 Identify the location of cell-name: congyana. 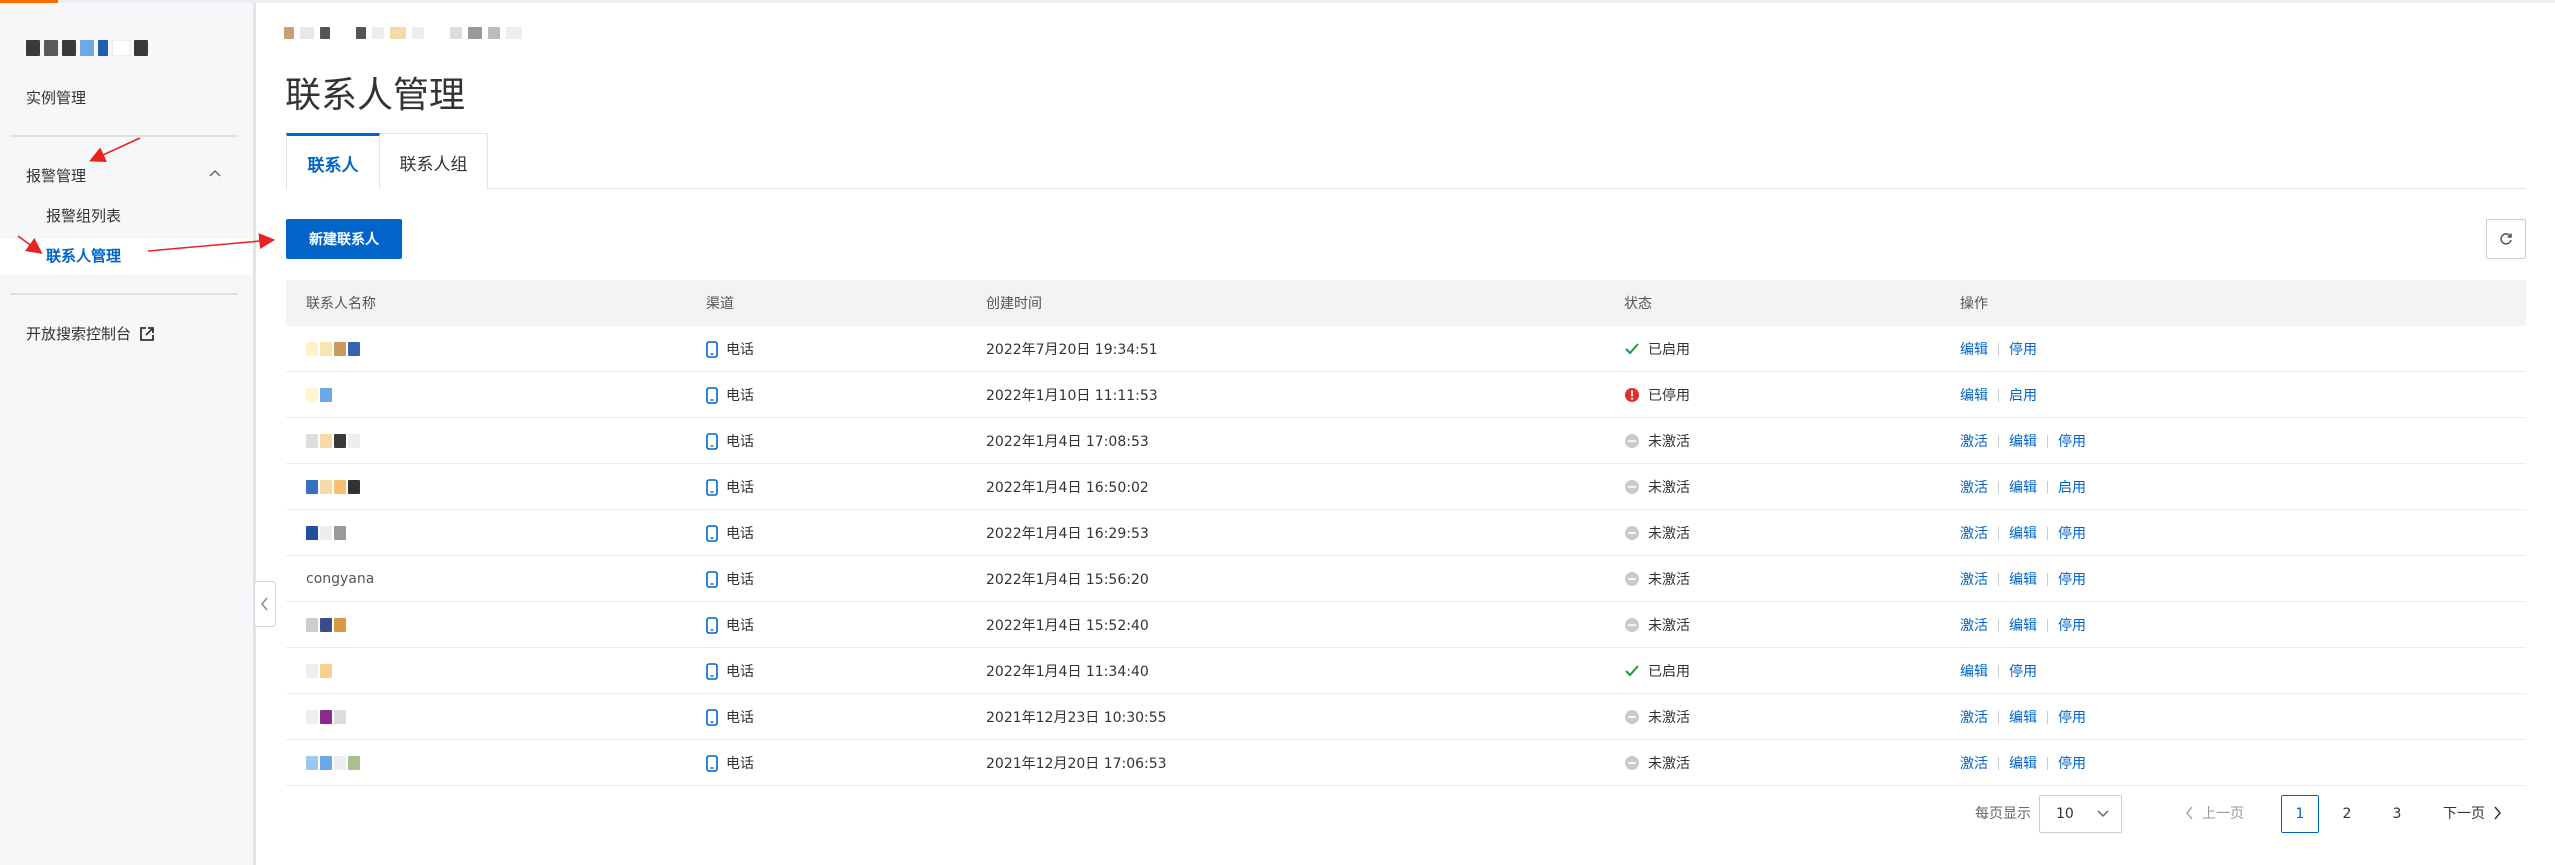
(340, 579).